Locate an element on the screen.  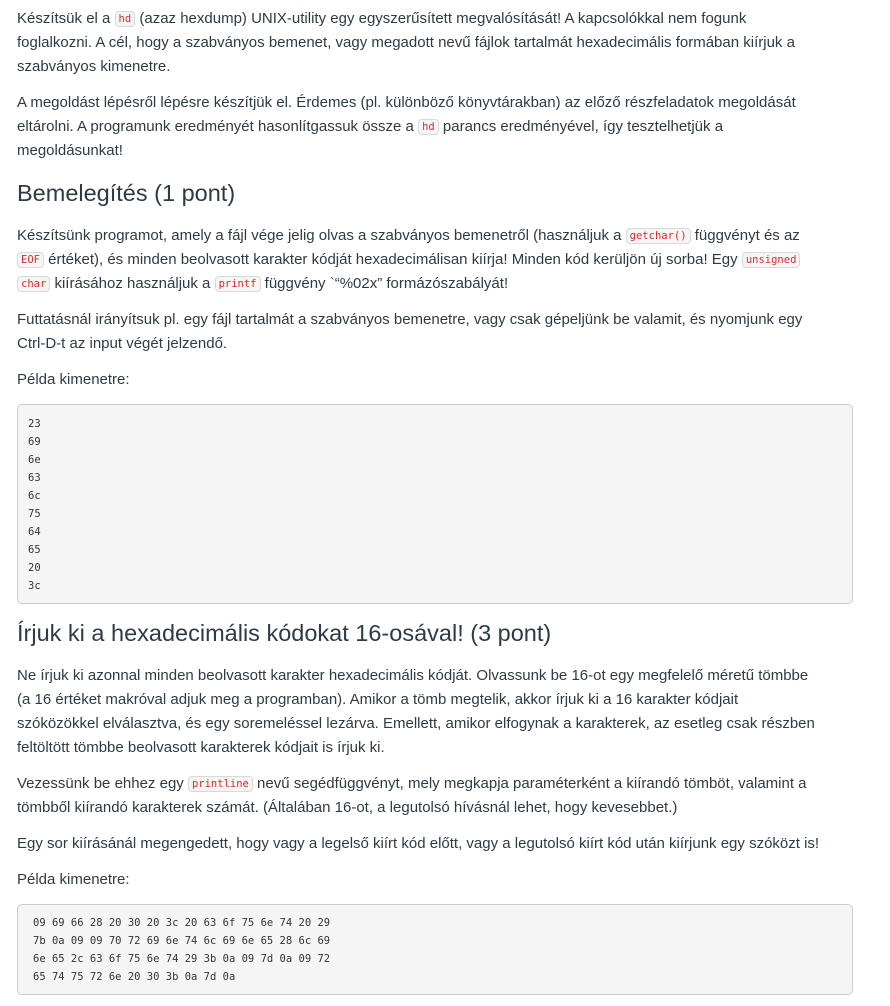
text: Vezessünk be ehhez egy is located at coordinates (102, 783).